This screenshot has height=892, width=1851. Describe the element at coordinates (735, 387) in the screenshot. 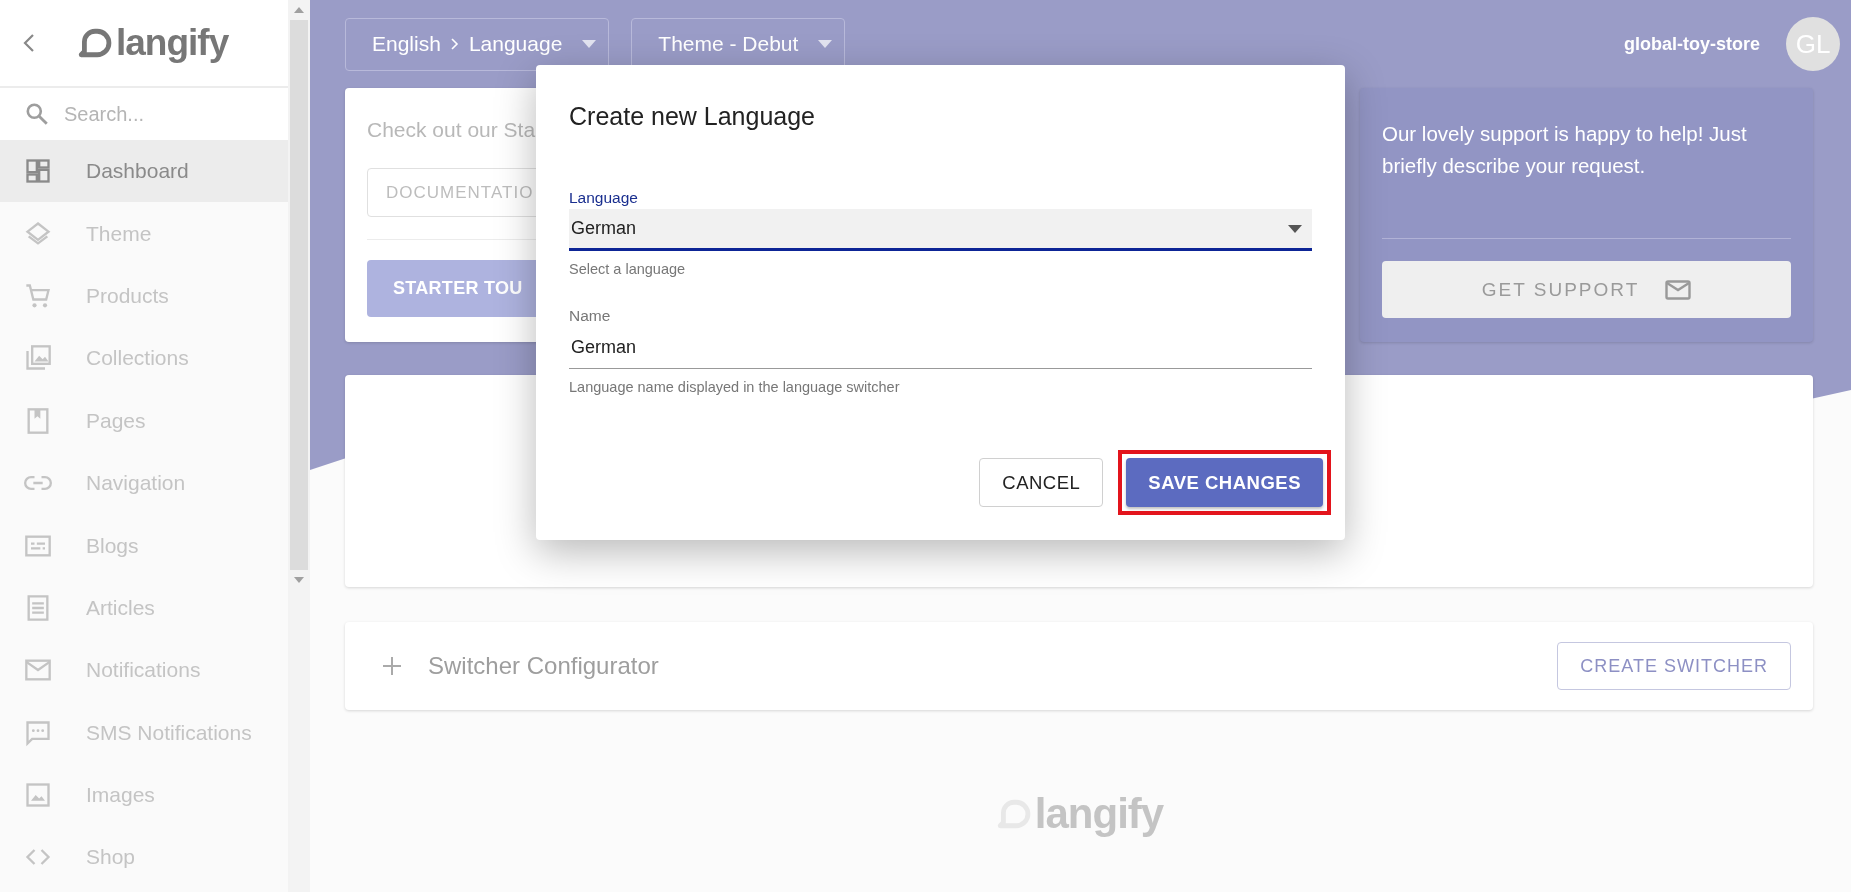

I see `helper-text: Language name displayed in the language switcher` at that location.